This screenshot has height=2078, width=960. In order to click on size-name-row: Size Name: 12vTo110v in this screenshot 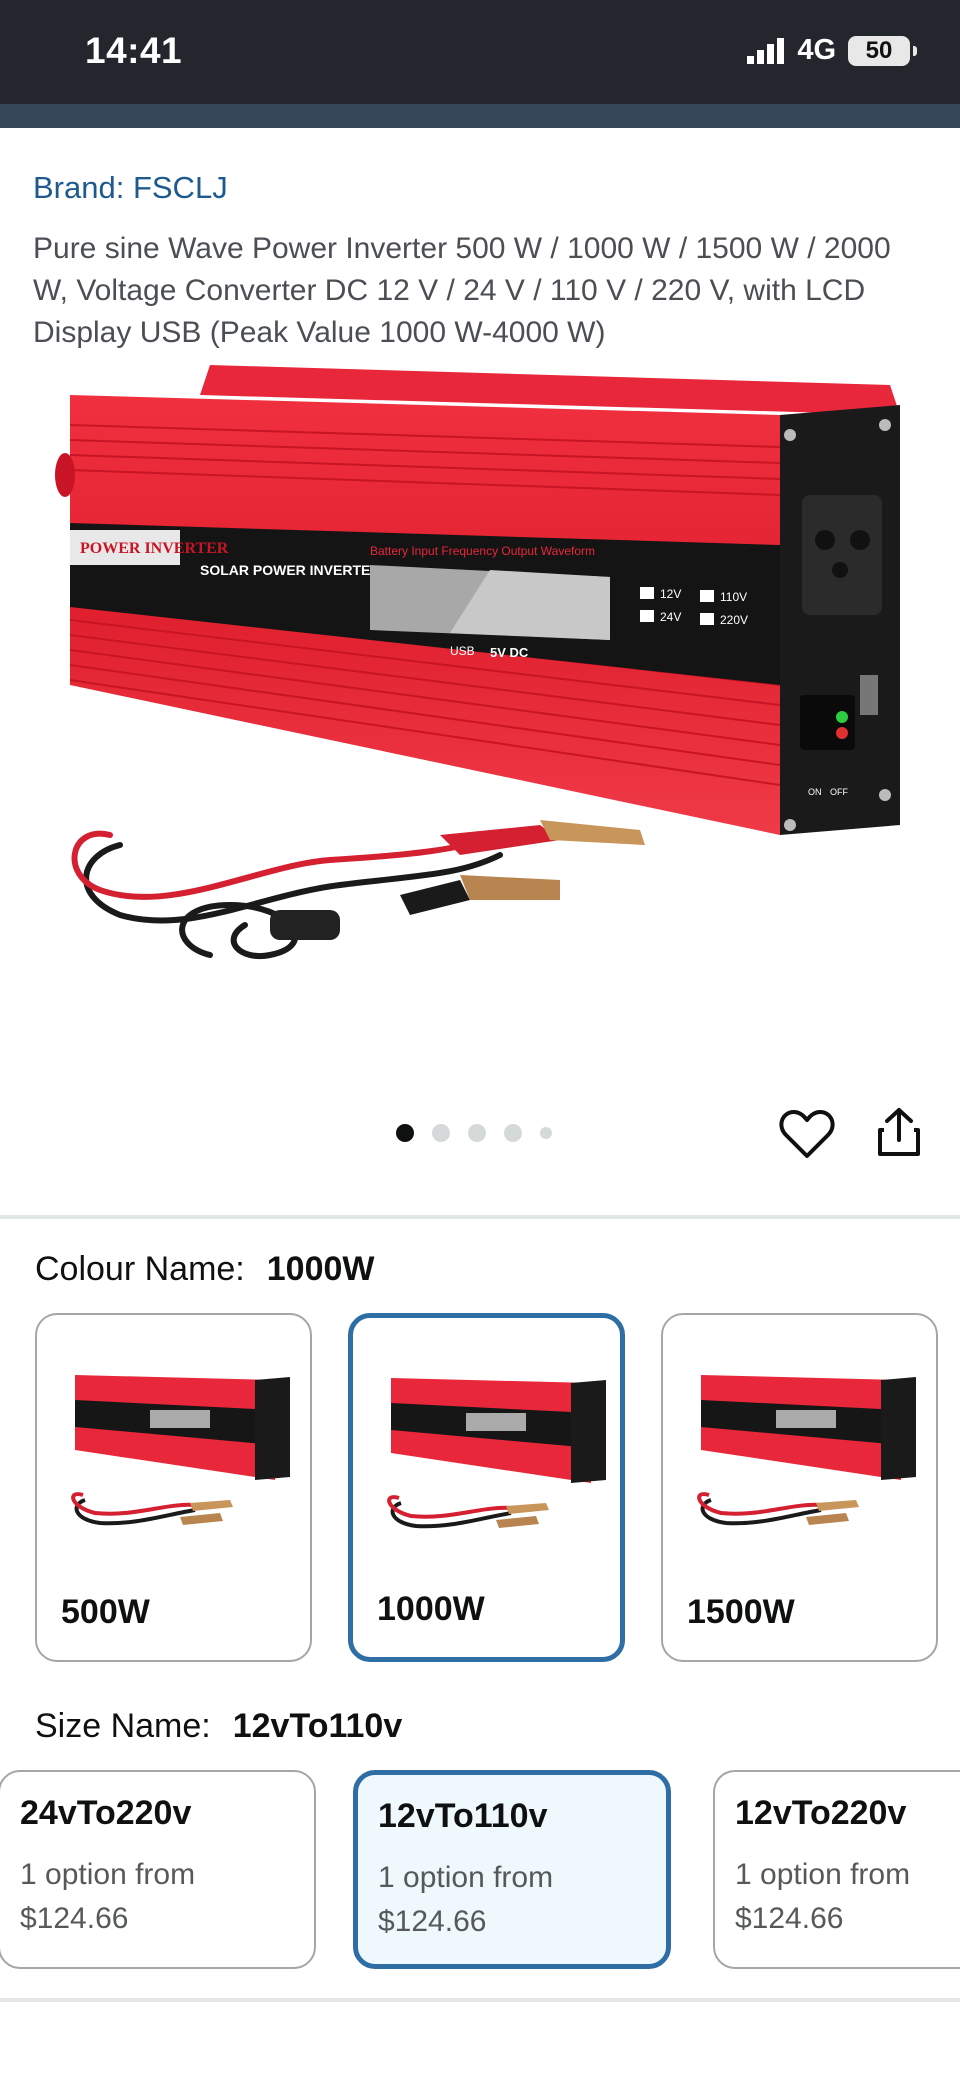, I will do `click(218, 1726)`.